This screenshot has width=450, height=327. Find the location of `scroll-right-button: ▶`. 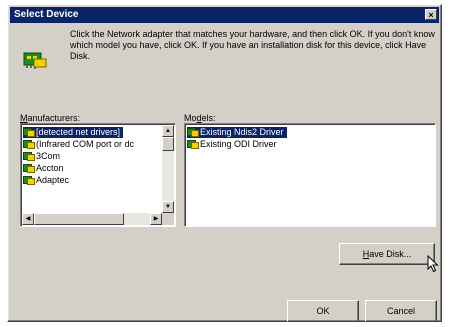

scroll-right-button: ▶ is located at coordinates (156, 219).